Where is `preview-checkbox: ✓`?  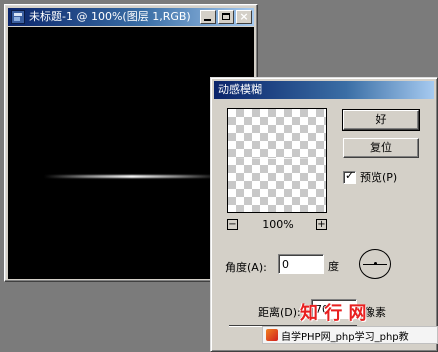 preview-checkbox: ✓ is located at coordinates (349, 176).